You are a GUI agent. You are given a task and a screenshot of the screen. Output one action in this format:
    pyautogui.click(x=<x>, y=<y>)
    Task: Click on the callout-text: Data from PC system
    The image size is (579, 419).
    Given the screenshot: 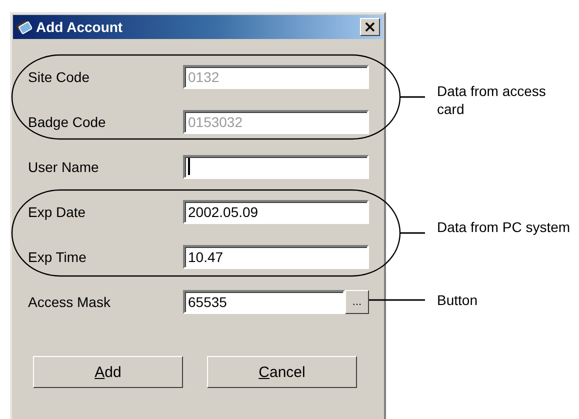 What is the action you would take?
    pyautogui.click(x=504, y=227)
    